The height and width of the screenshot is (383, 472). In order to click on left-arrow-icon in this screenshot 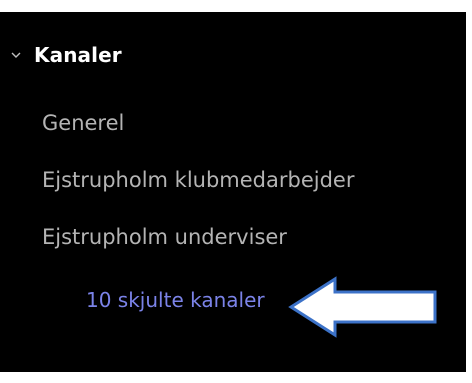, I will do `click(362, 307)`.